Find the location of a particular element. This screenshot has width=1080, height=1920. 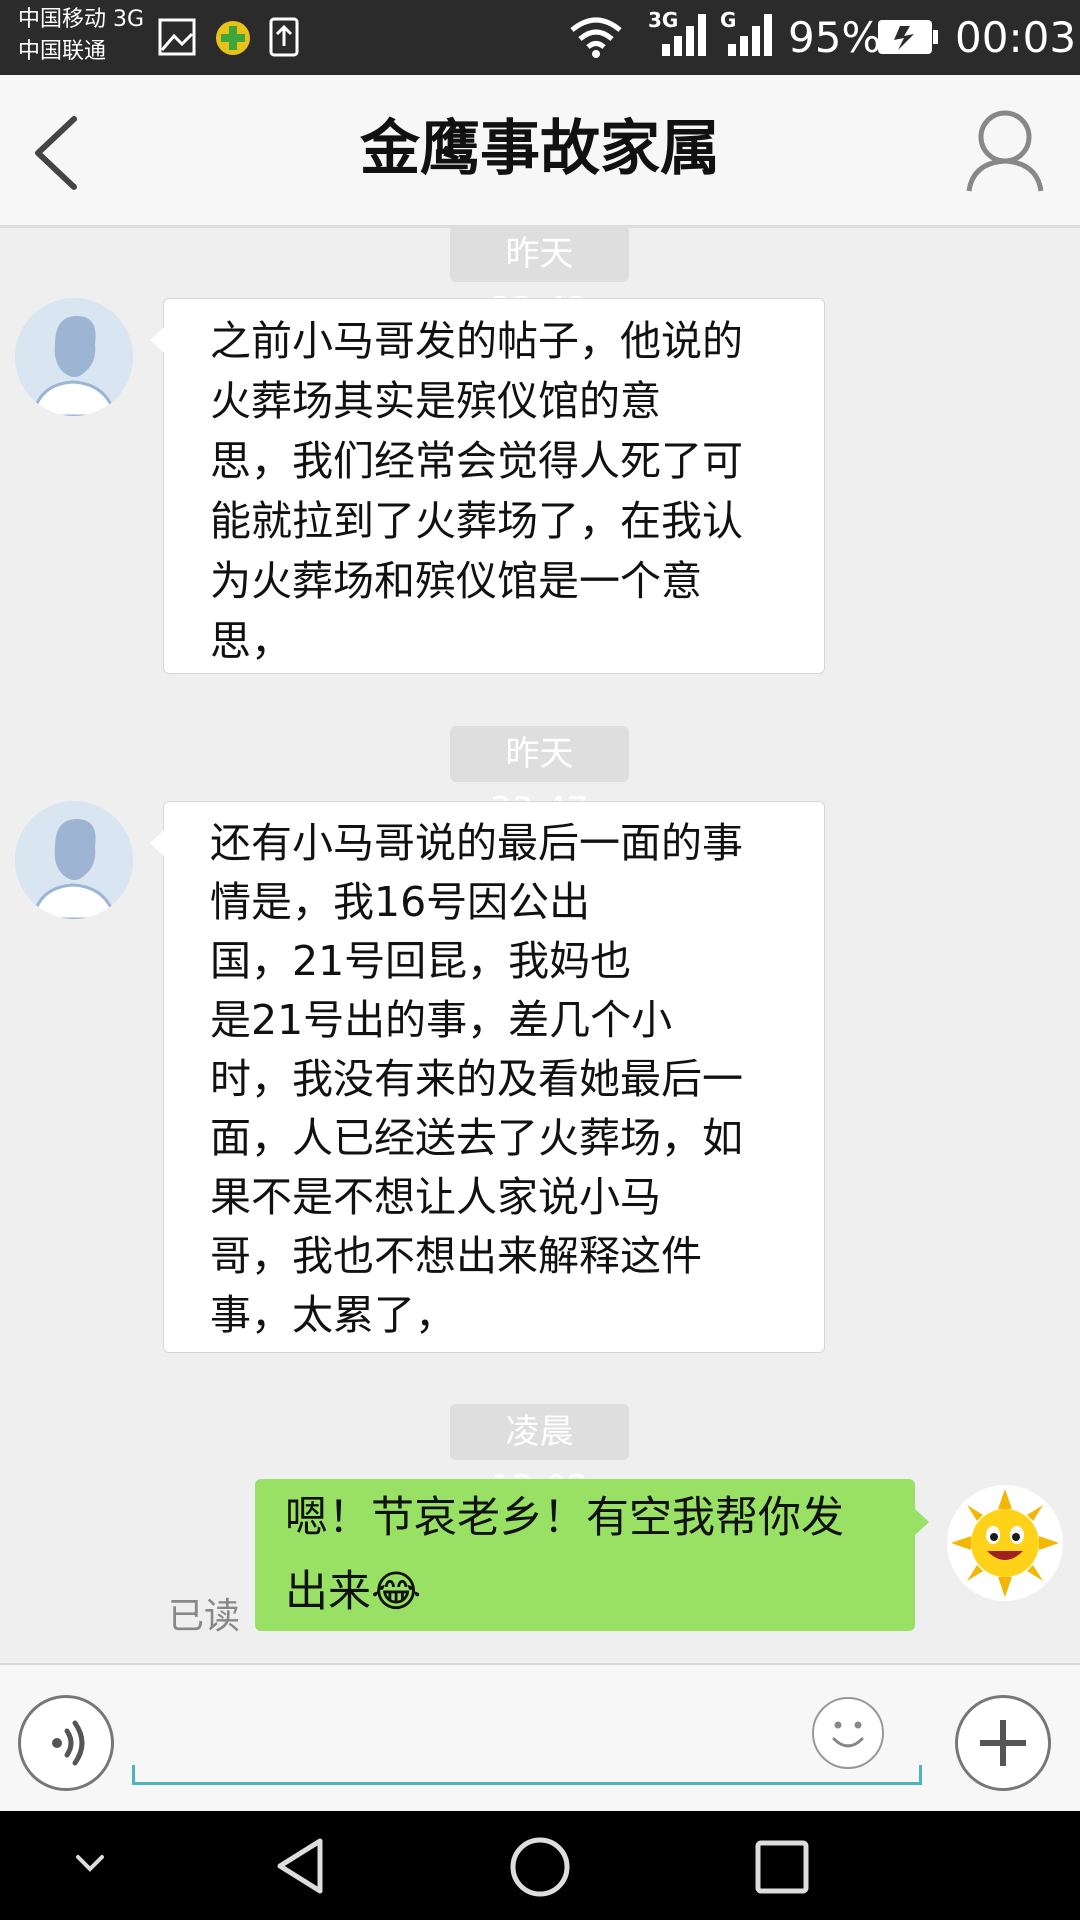

clock: 00:03 is located at coordinates (1016, 37).